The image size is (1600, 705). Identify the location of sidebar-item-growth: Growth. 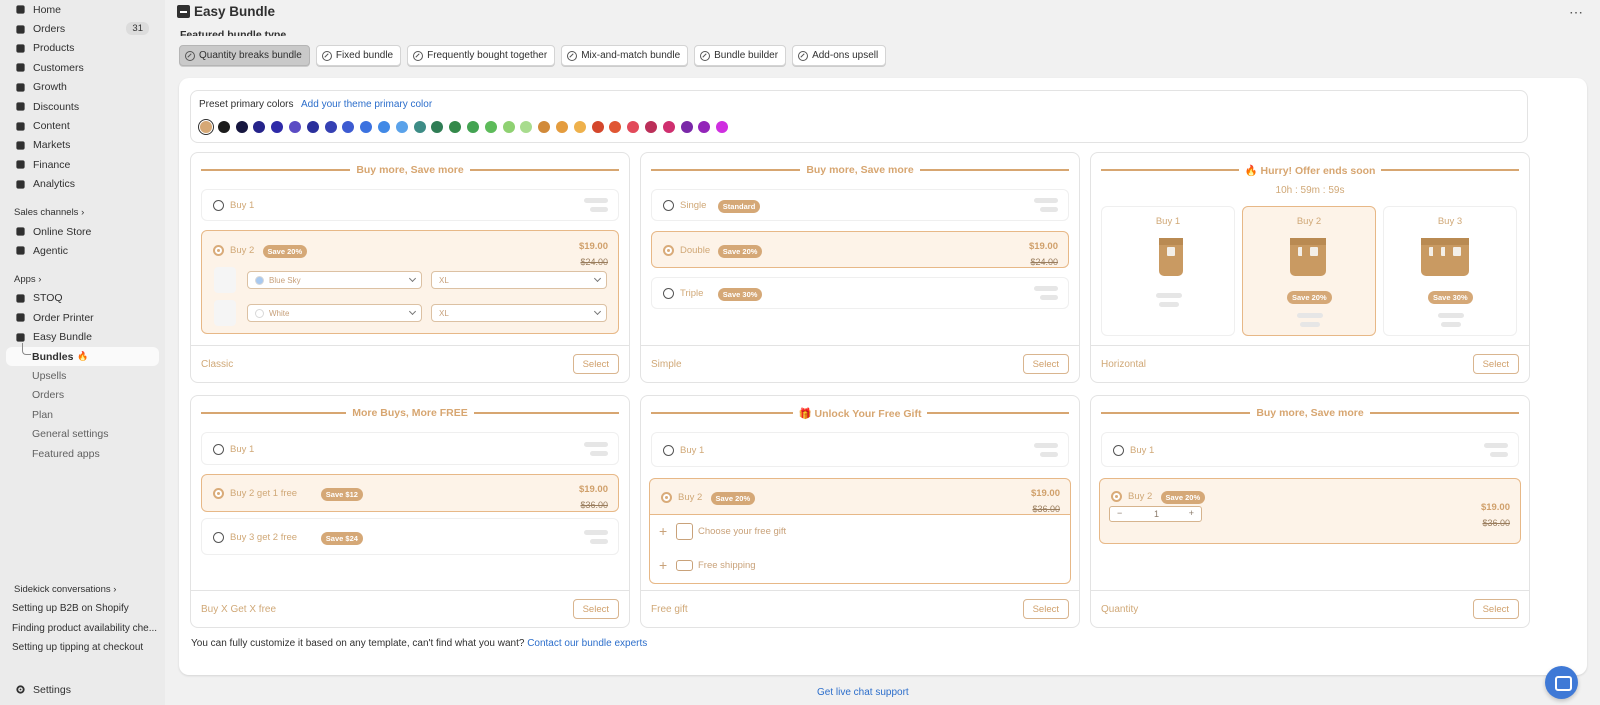
(79, 87).